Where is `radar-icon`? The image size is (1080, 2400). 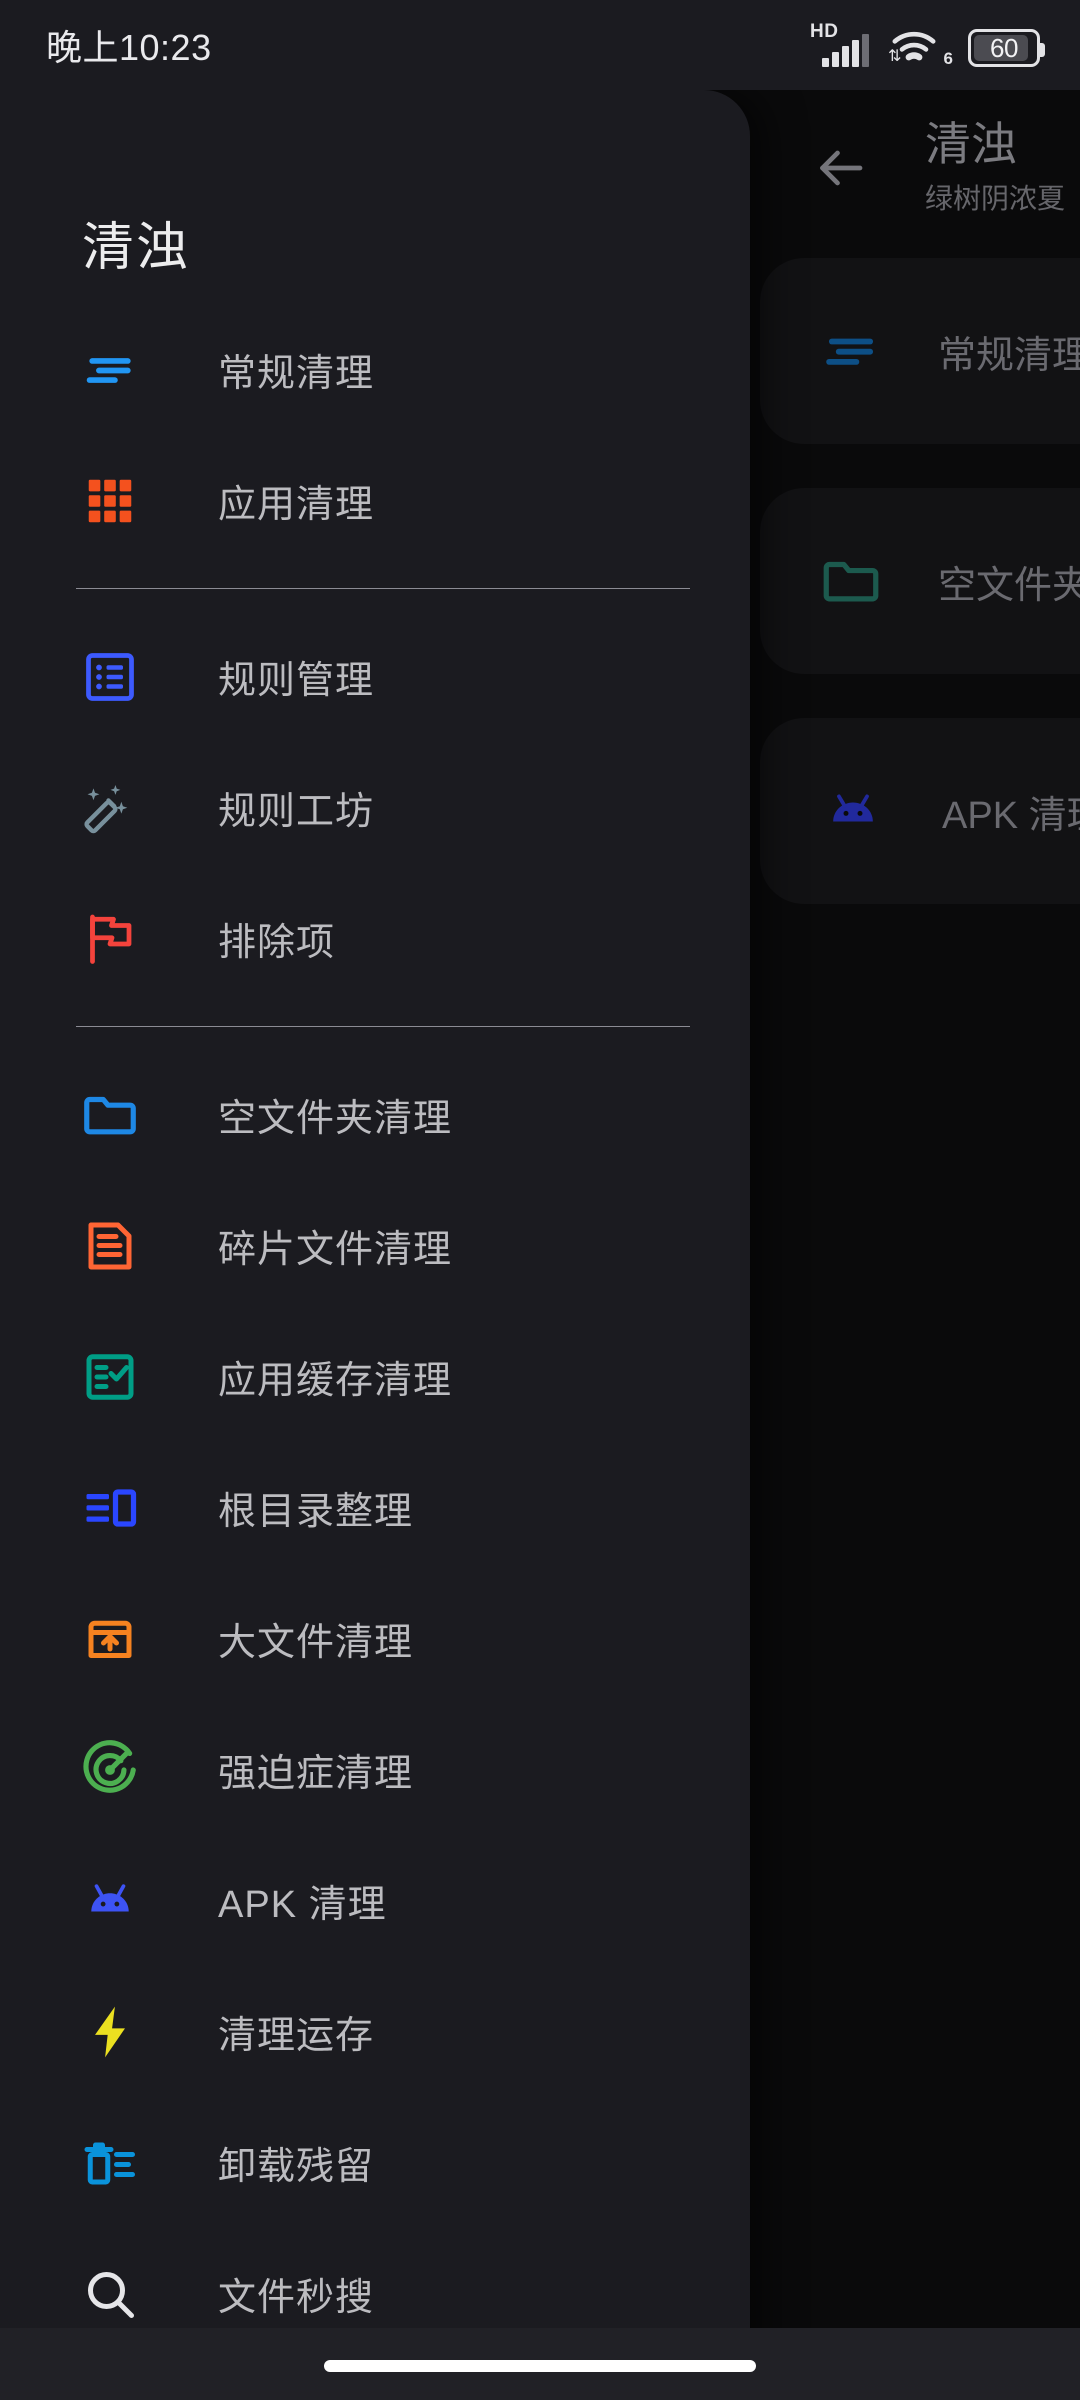
radar-icon is located at coordinates (110, 1770).